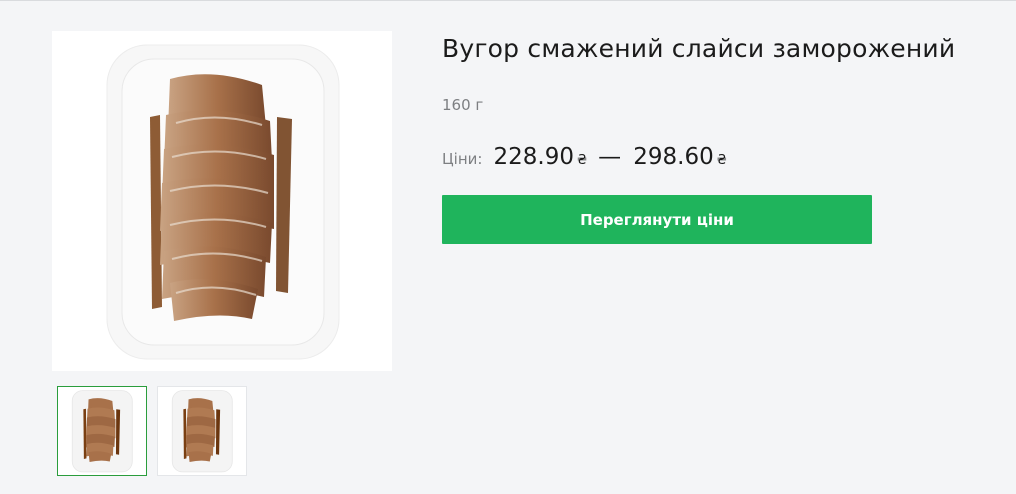  I want to click on price-range: Ціни: 228.90 ₴ — 298.60 ₴, so click(584, 157).